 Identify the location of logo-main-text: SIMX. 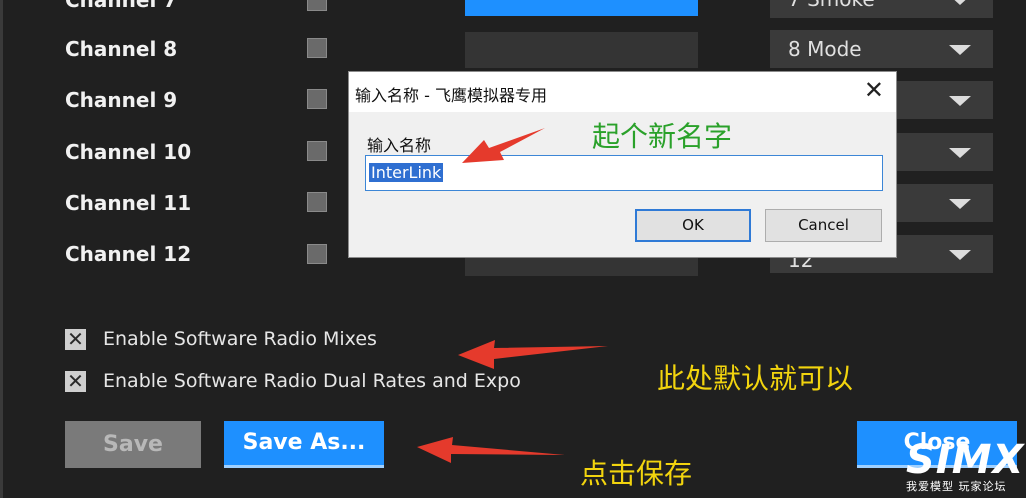
(965, 460).